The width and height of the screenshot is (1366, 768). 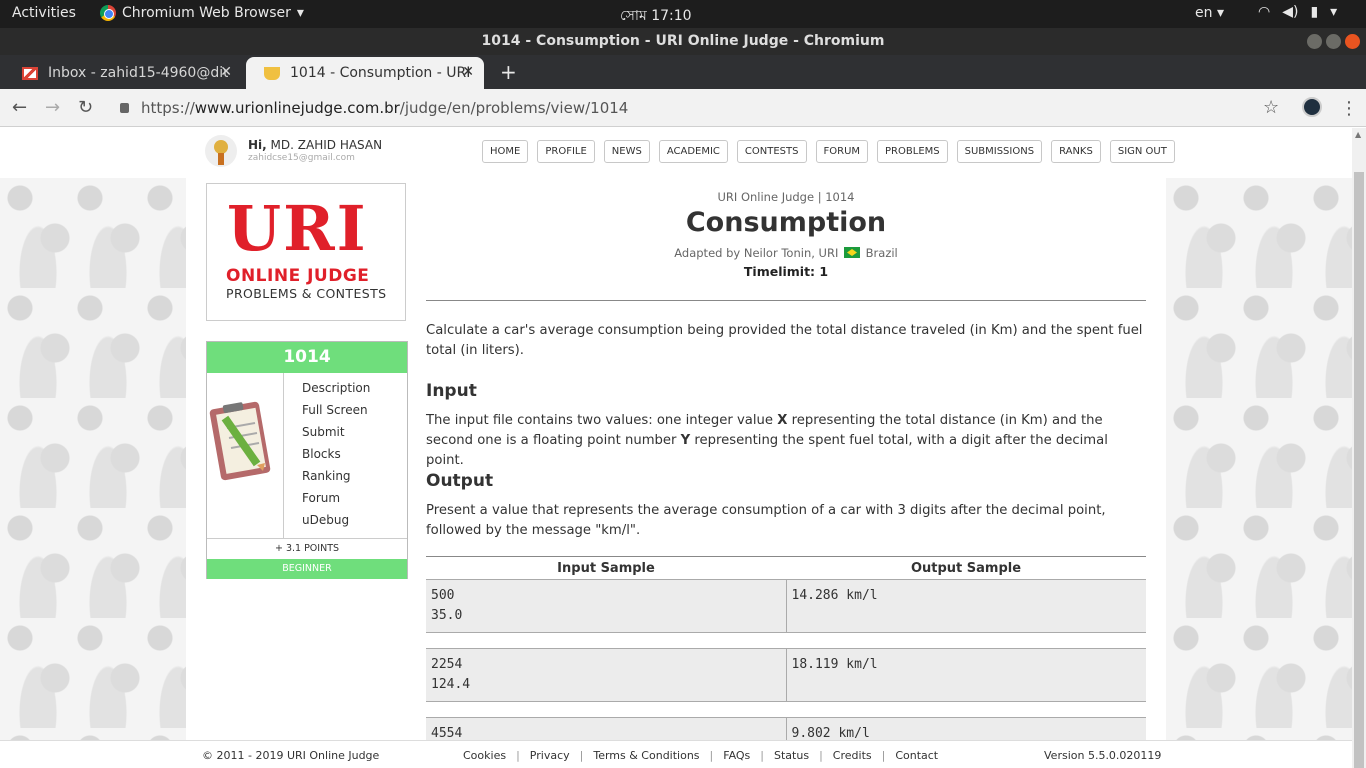 What do you see at coordinates (916, 755) in the screenshot?
I see `footer-link-contact: Contact` at bounding box center [916, 755].